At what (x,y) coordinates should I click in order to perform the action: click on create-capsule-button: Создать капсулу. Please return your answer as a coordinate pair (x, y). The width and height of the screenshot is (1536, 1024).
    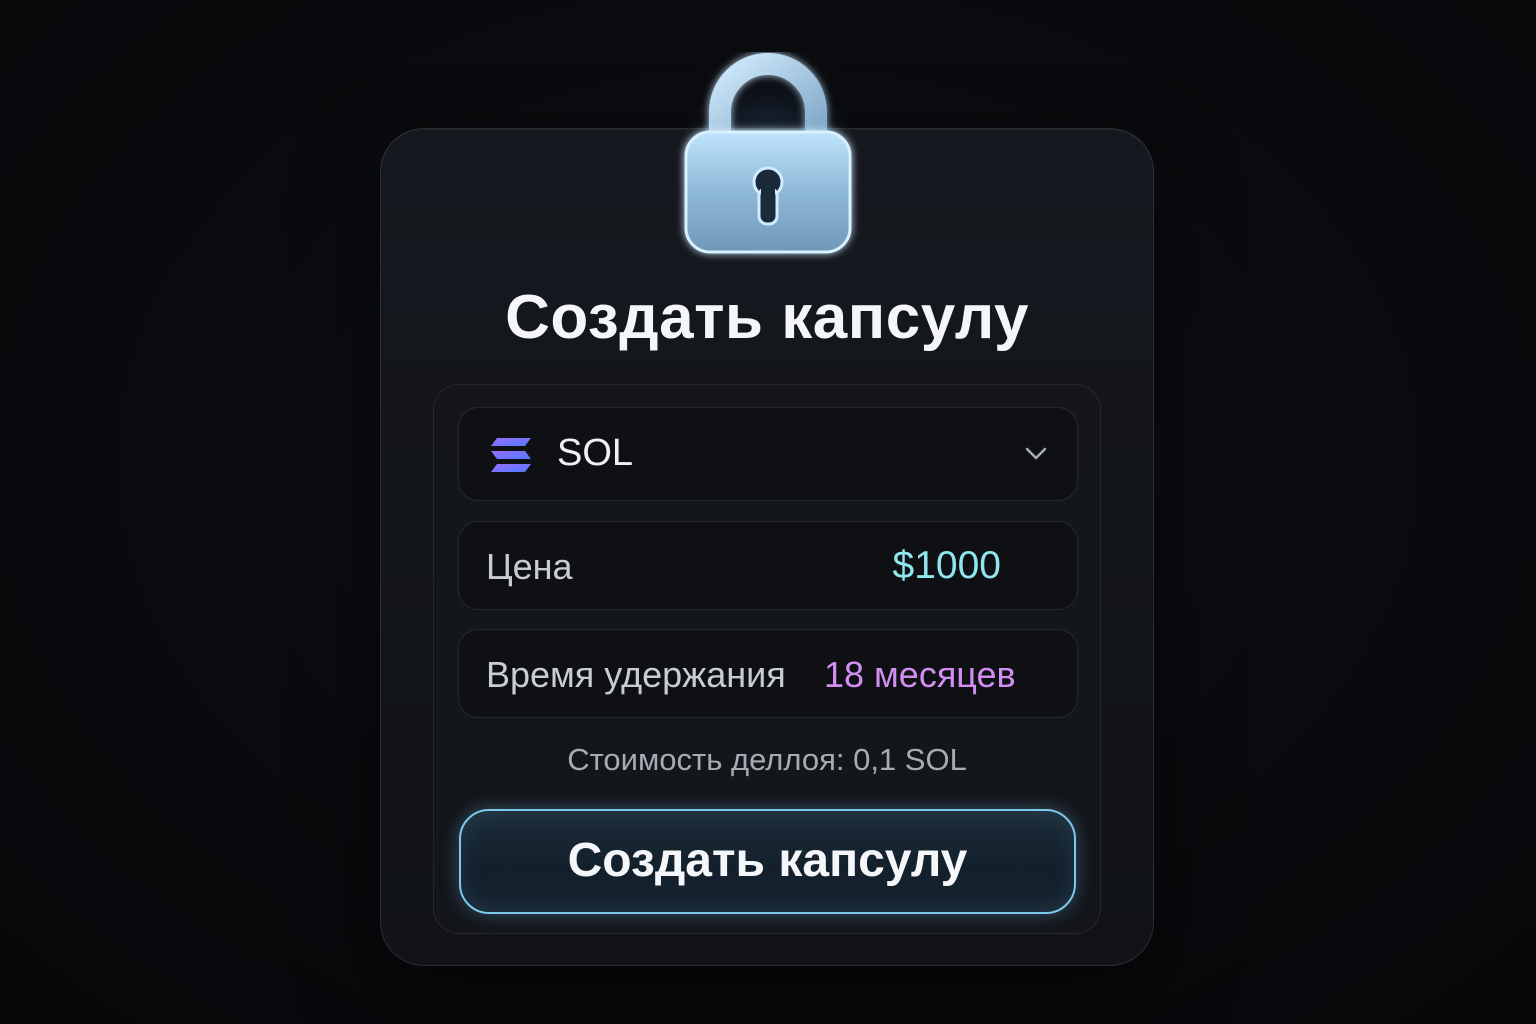
    Looking at the image, I should click on (767, 861).